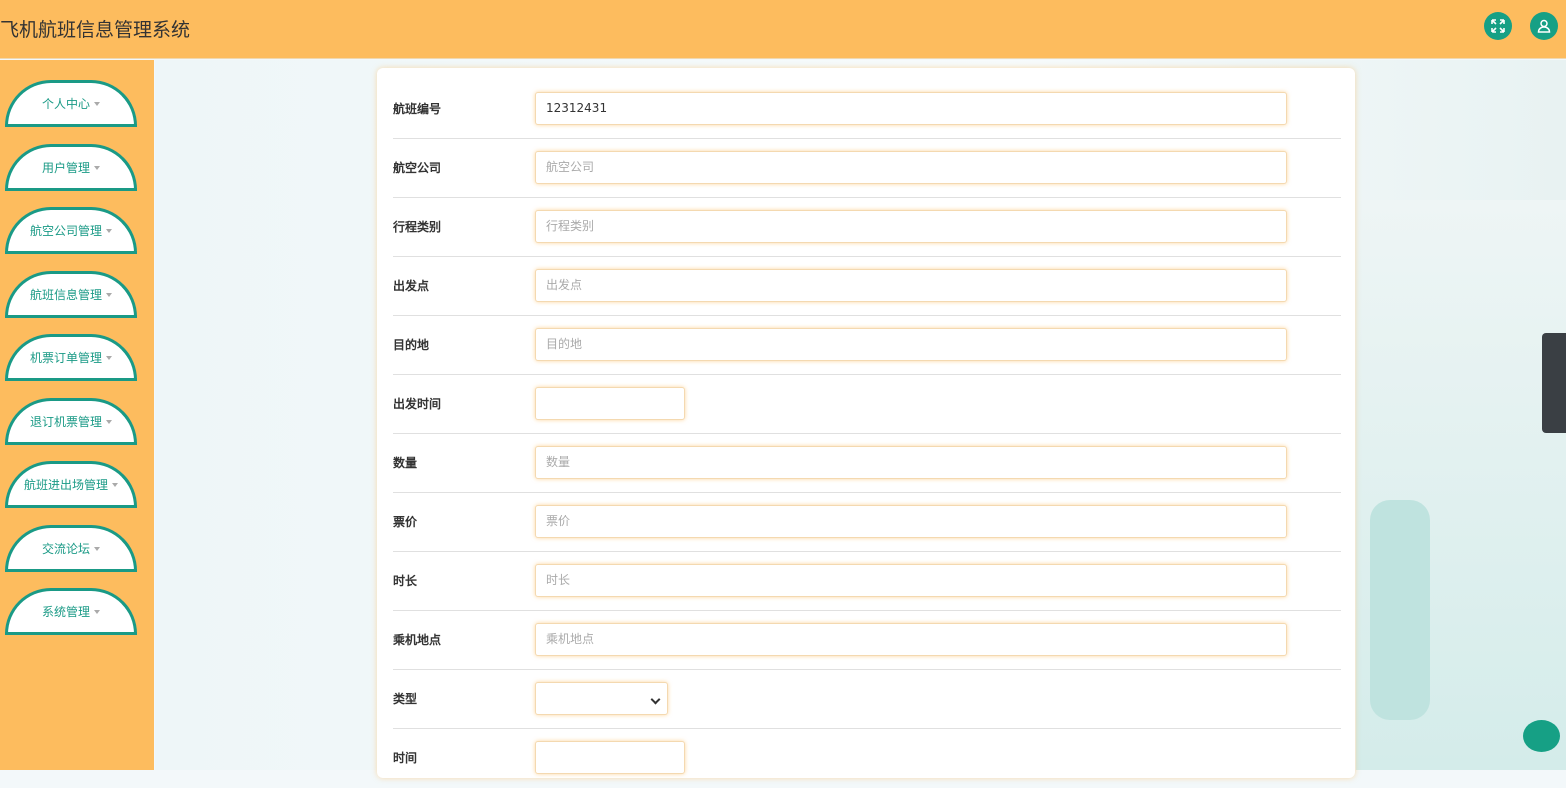 The height and width of the screenshot is (788, 1566). I want to click on field-label: 乘机地点, so click(417, 640).